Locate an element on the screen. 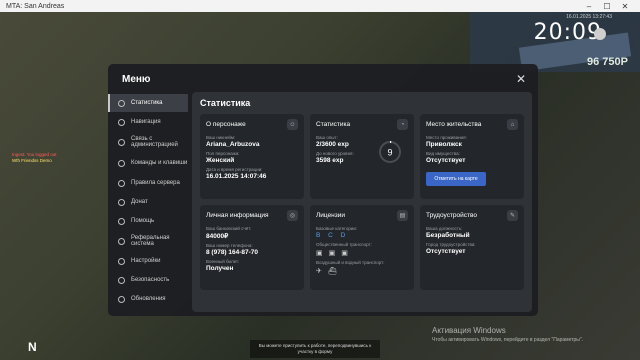 The width and height of the screenshot is (640, 360). shield-icon is located at coordinates (121, 280).